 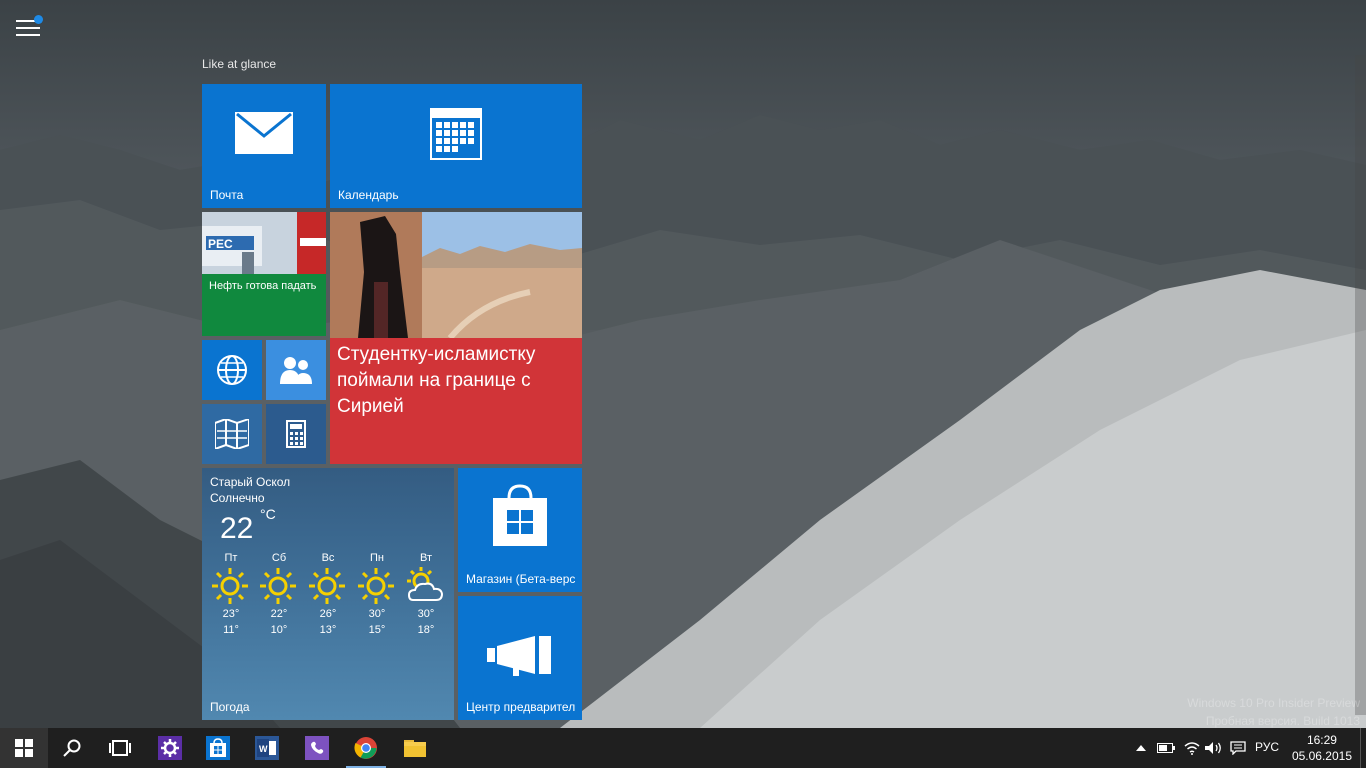 What do you see at coordinates (1273, 703) in the screenshot?
I see `watermark-line: Windows 10 Pro Insider Preview` at bounding box center [1273, 703].